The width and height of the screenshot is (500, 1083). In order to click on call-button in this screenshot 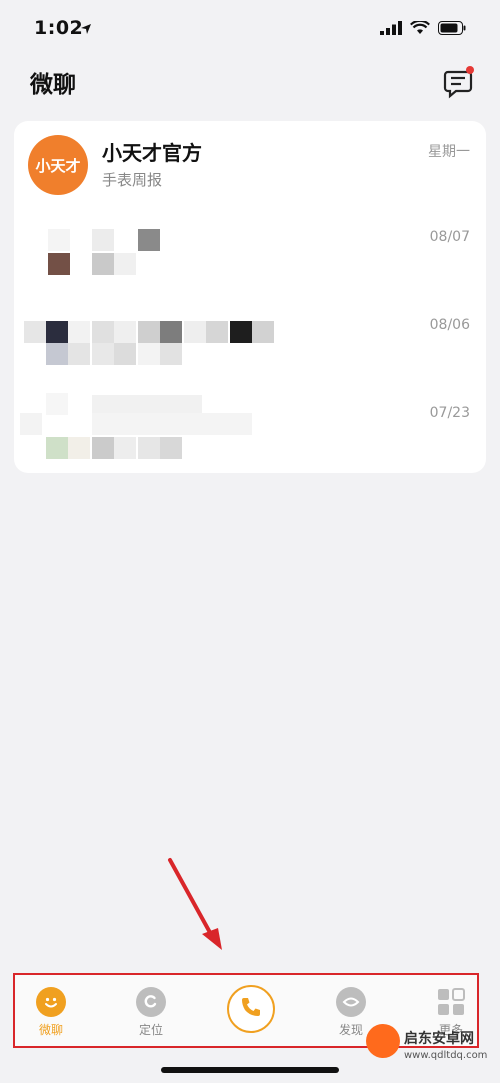, I will do `click(251, 1009)`.